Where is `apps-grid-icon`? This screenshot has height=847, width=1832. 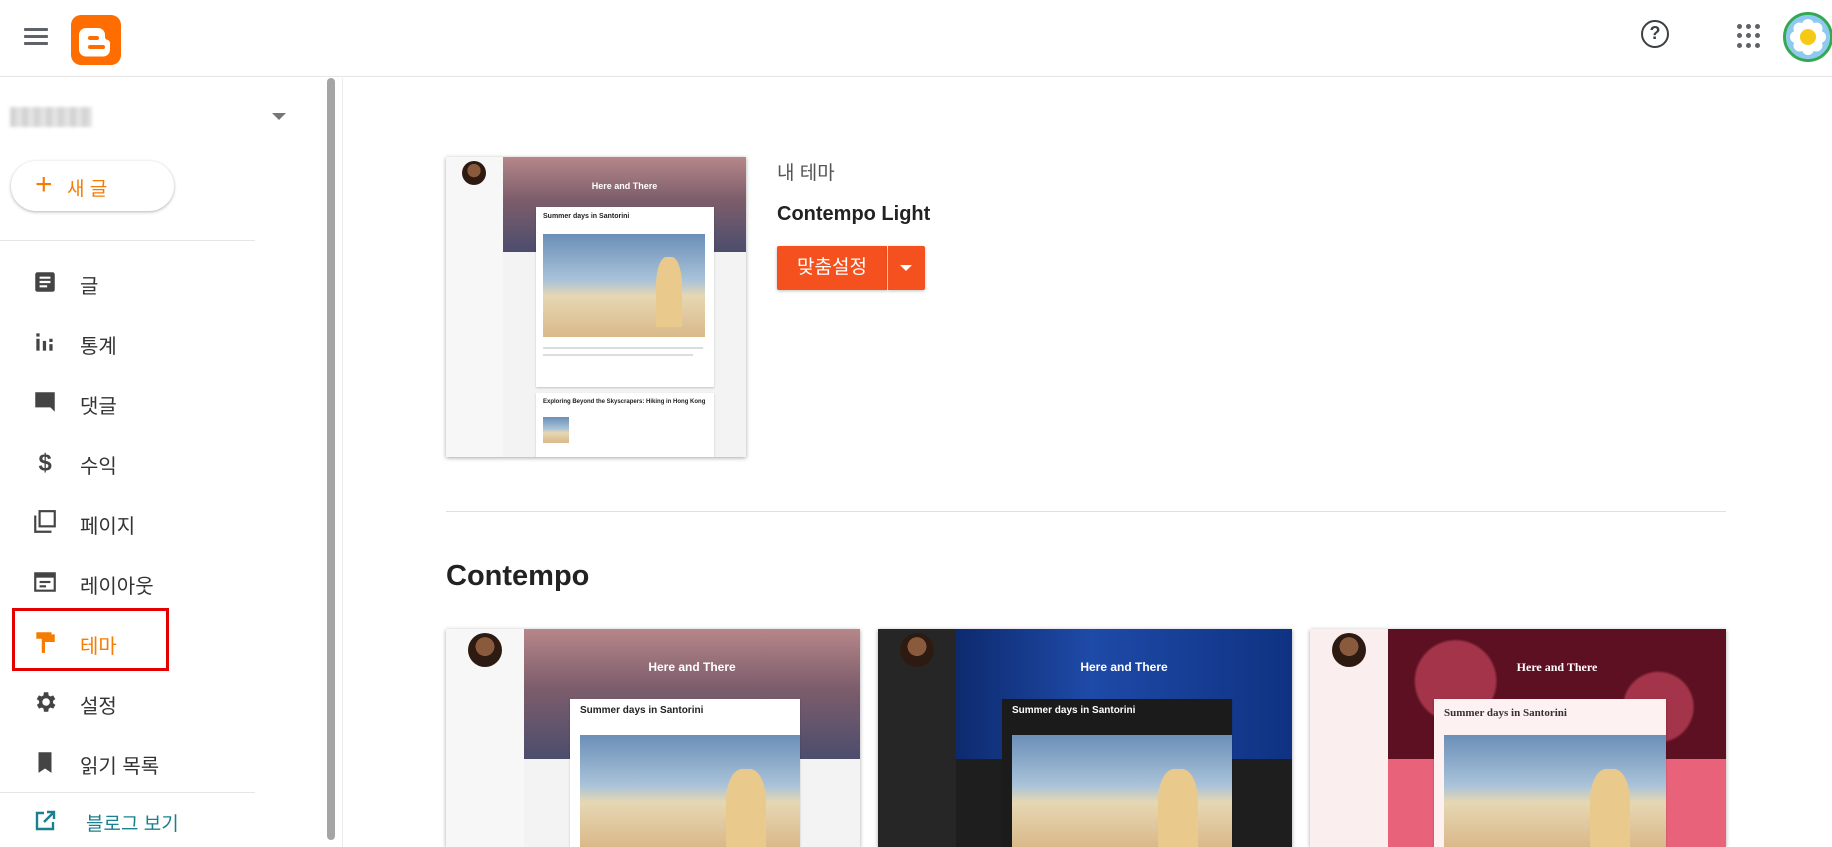
apps-grid-icon is located at coordinates (1749, 36).